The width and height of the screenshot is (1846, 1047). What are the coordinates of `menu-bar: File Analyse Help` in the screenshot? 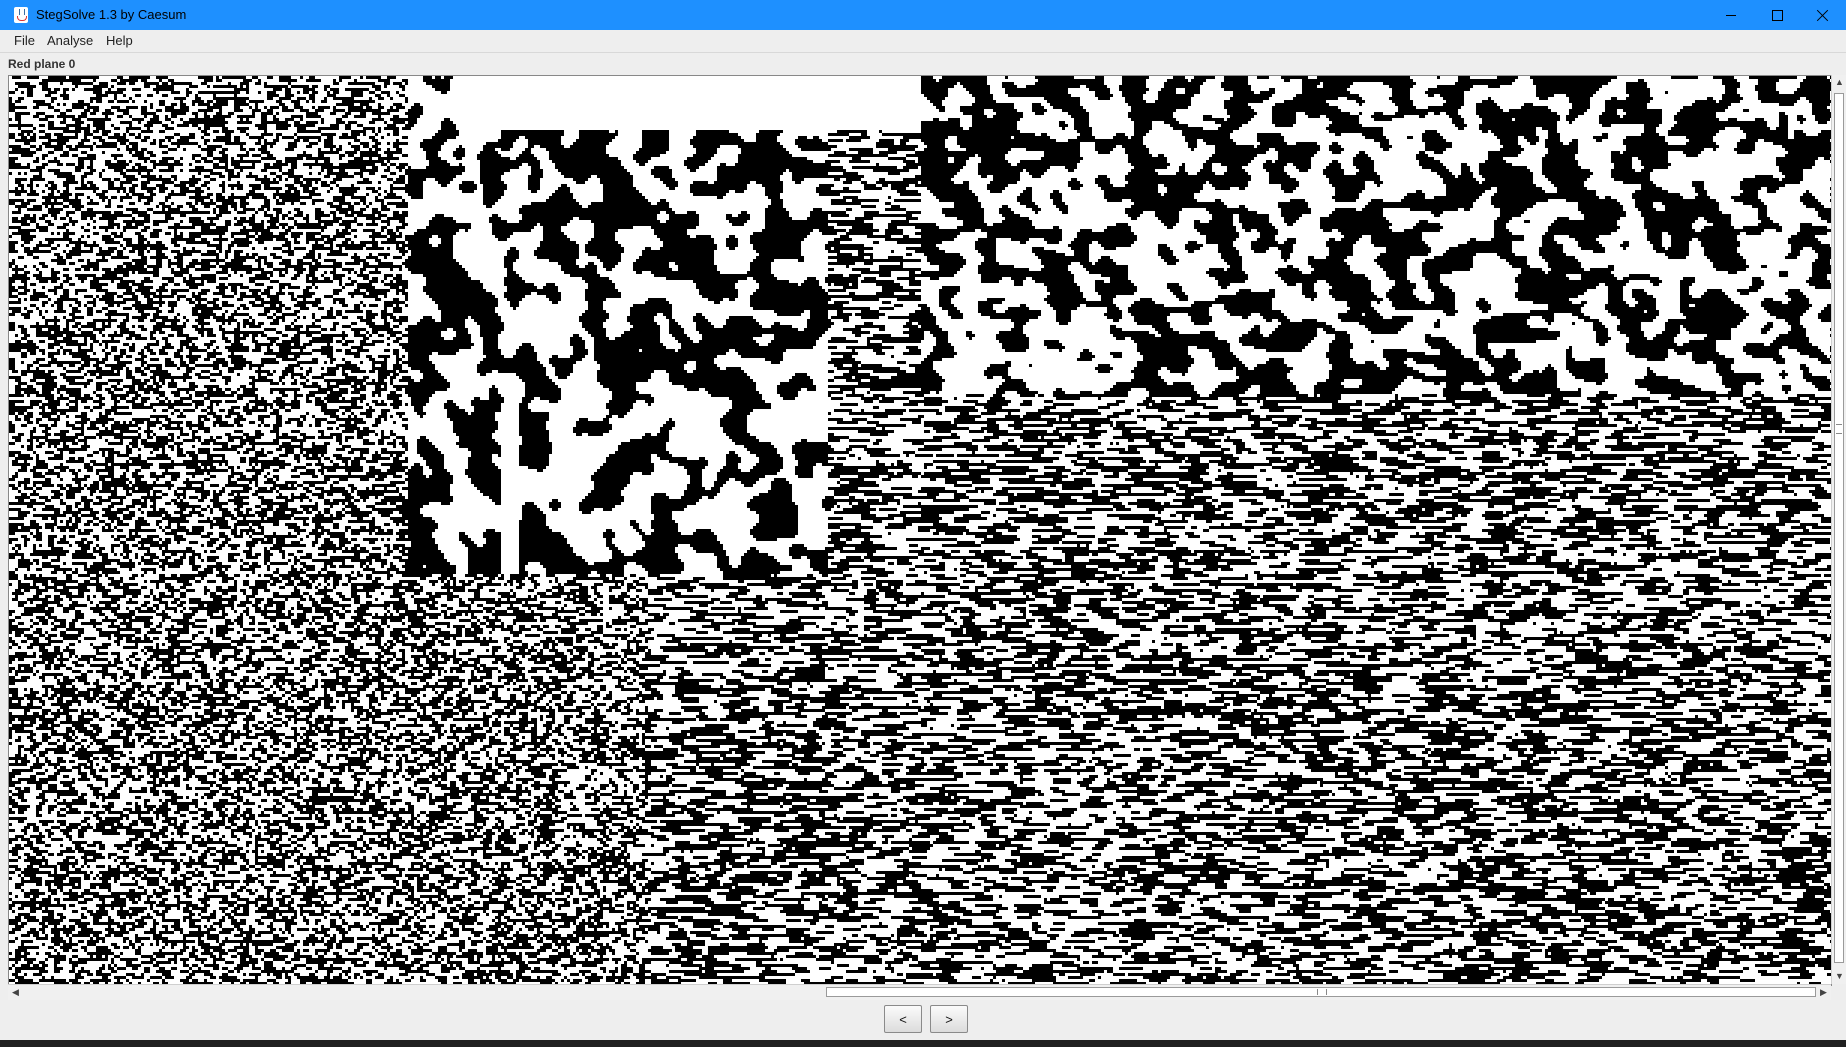 It's located at (923, 41).